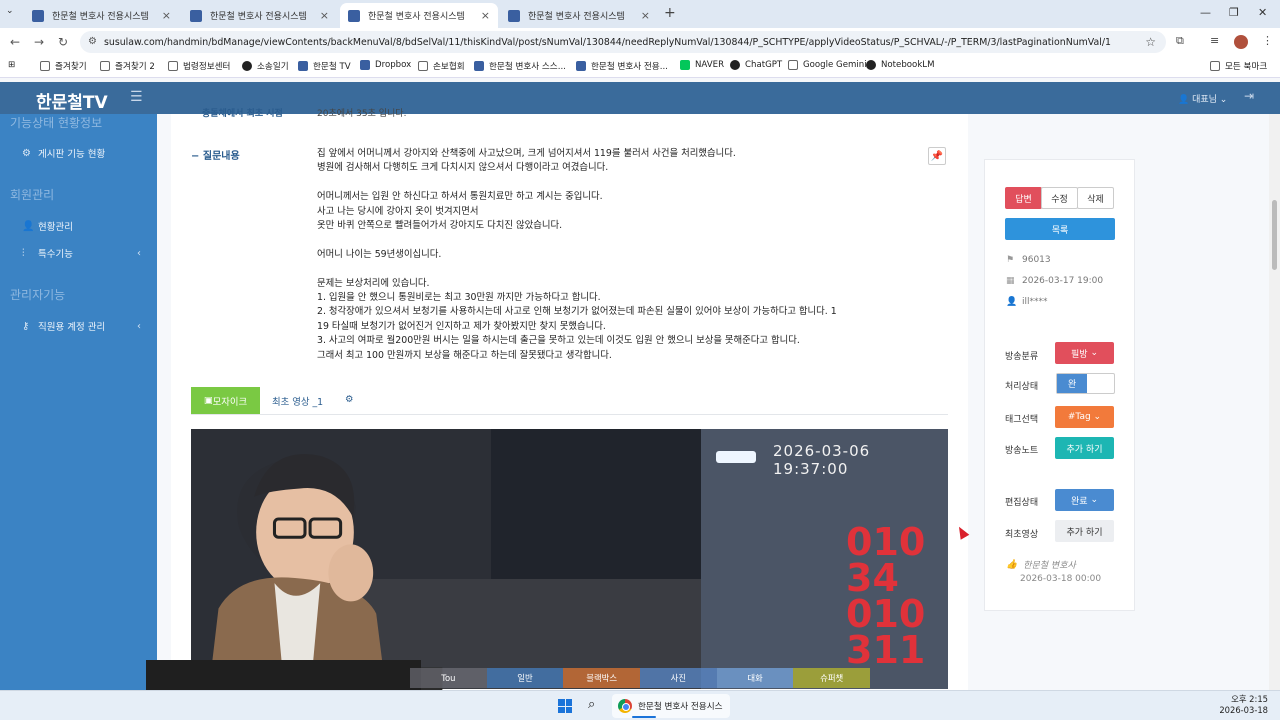 This screenshot has width=1280, height=720. Describe the element at coordinates (1061, 579) in the screenshot. I see `answer-date: 2026-03-18 00:00` at that location.